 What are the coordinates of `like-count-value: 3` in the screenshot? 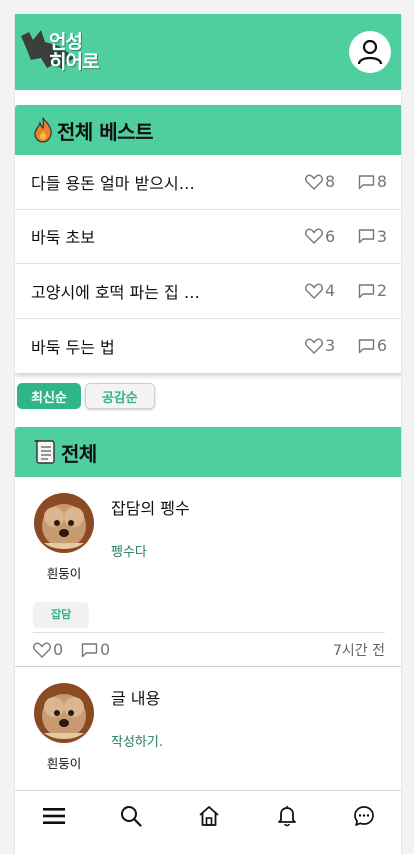 It's located at (330, 346).